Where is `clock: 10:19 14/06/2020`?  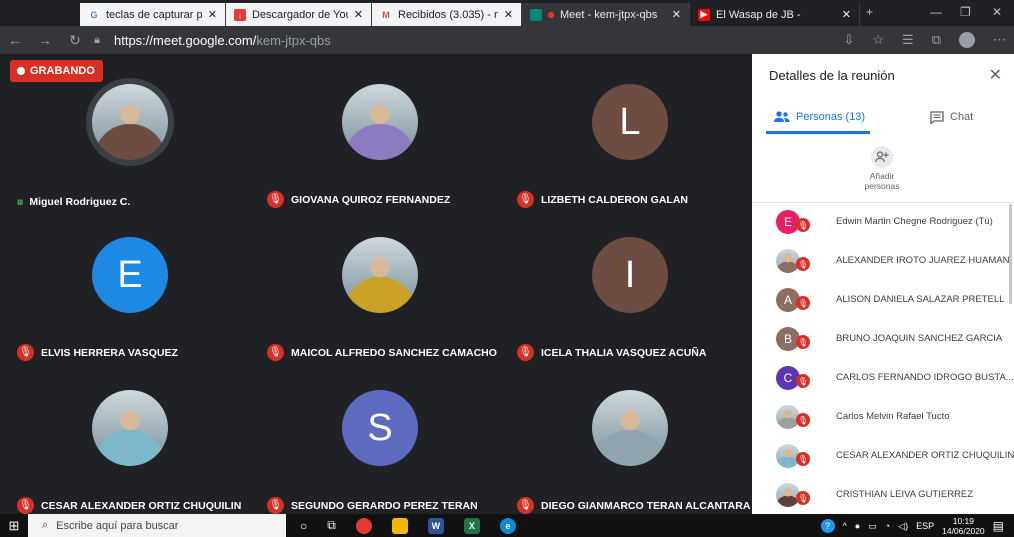 clock: 10:19 14/06/2020 is located at coordinates (963, 526).